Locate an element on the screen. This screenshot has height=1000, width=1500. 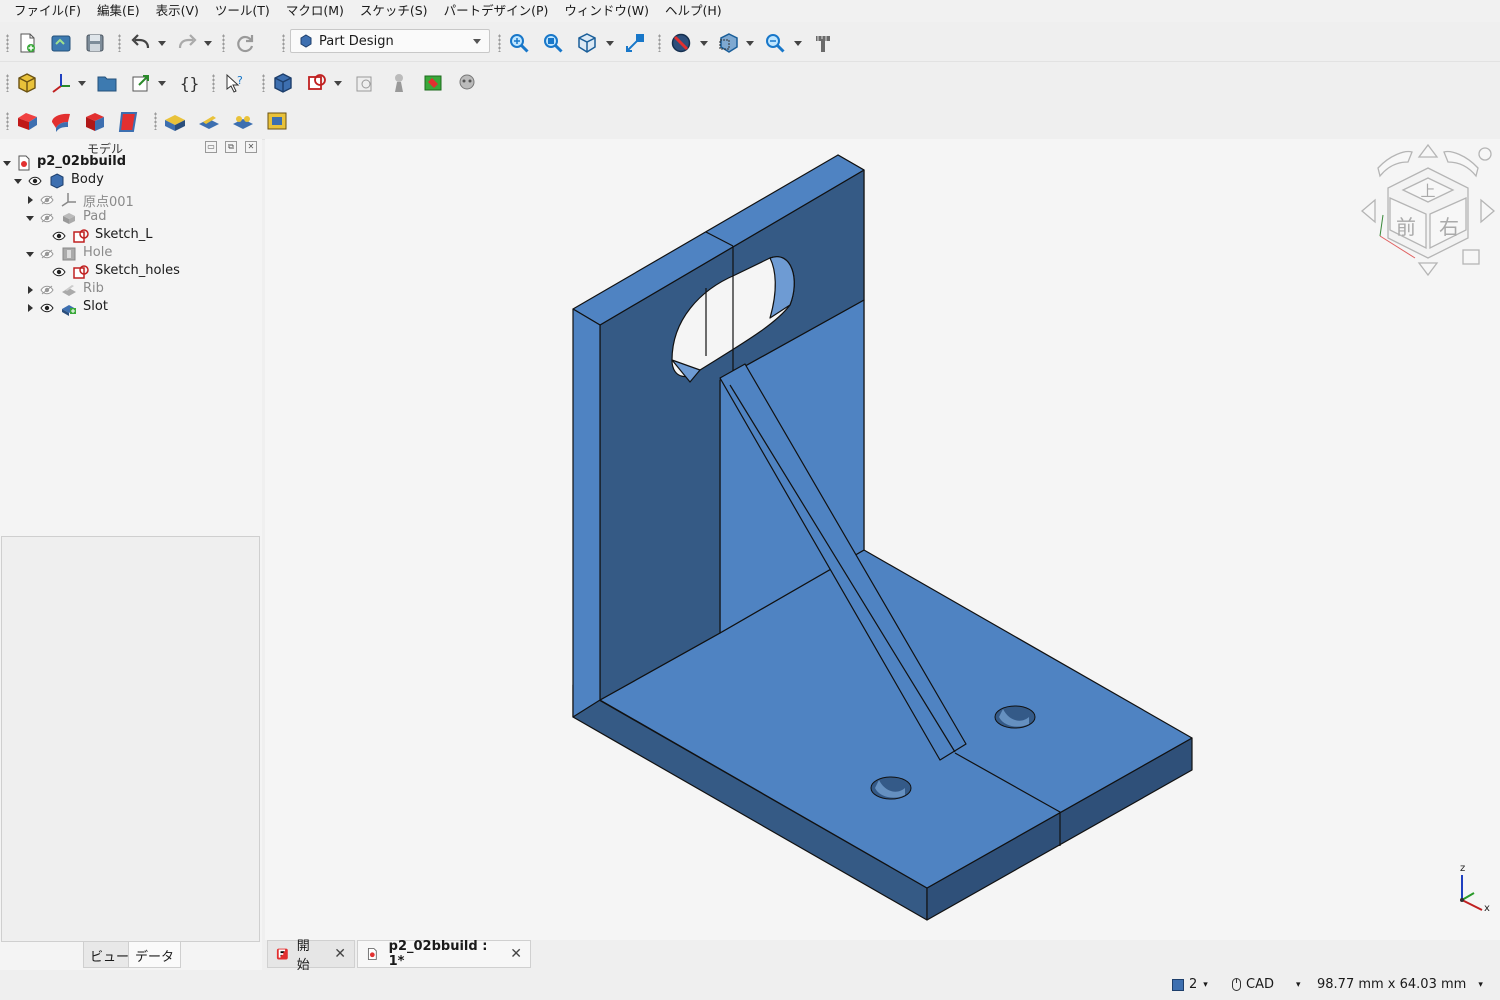
zoom-icon is located at coordinates (775, 43).